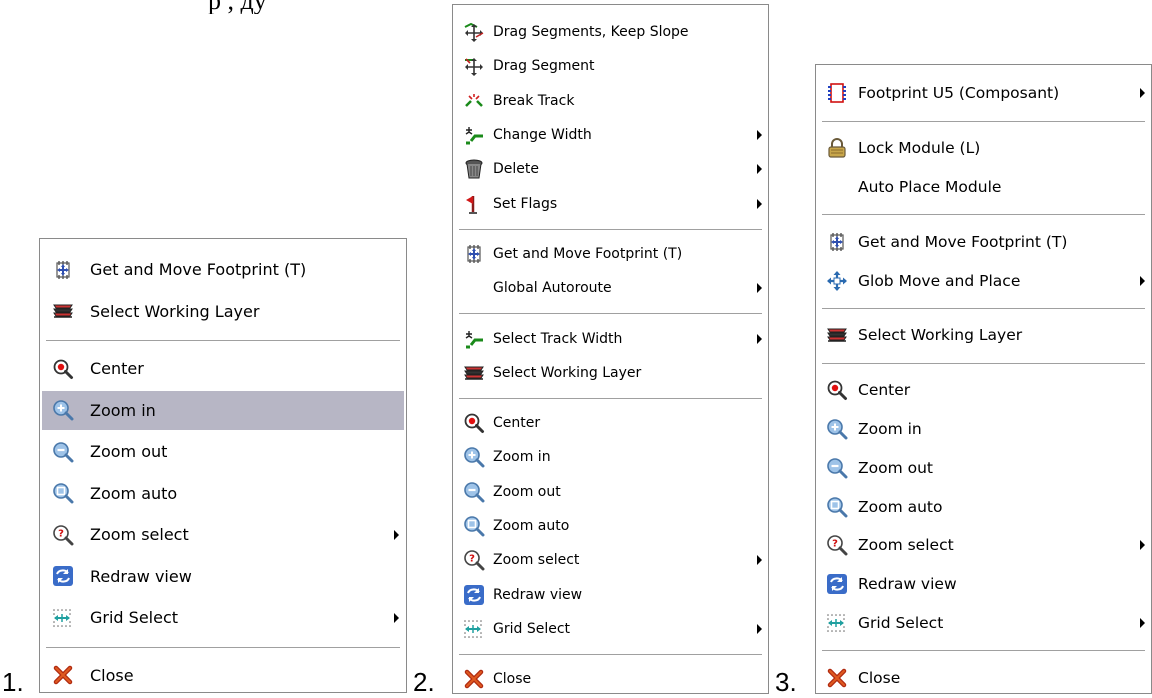 The height and width of the screenshot is (698, 1152). Describe the element at coordinates (63, 369) in the screenshot. I see `center-icon` at that location.